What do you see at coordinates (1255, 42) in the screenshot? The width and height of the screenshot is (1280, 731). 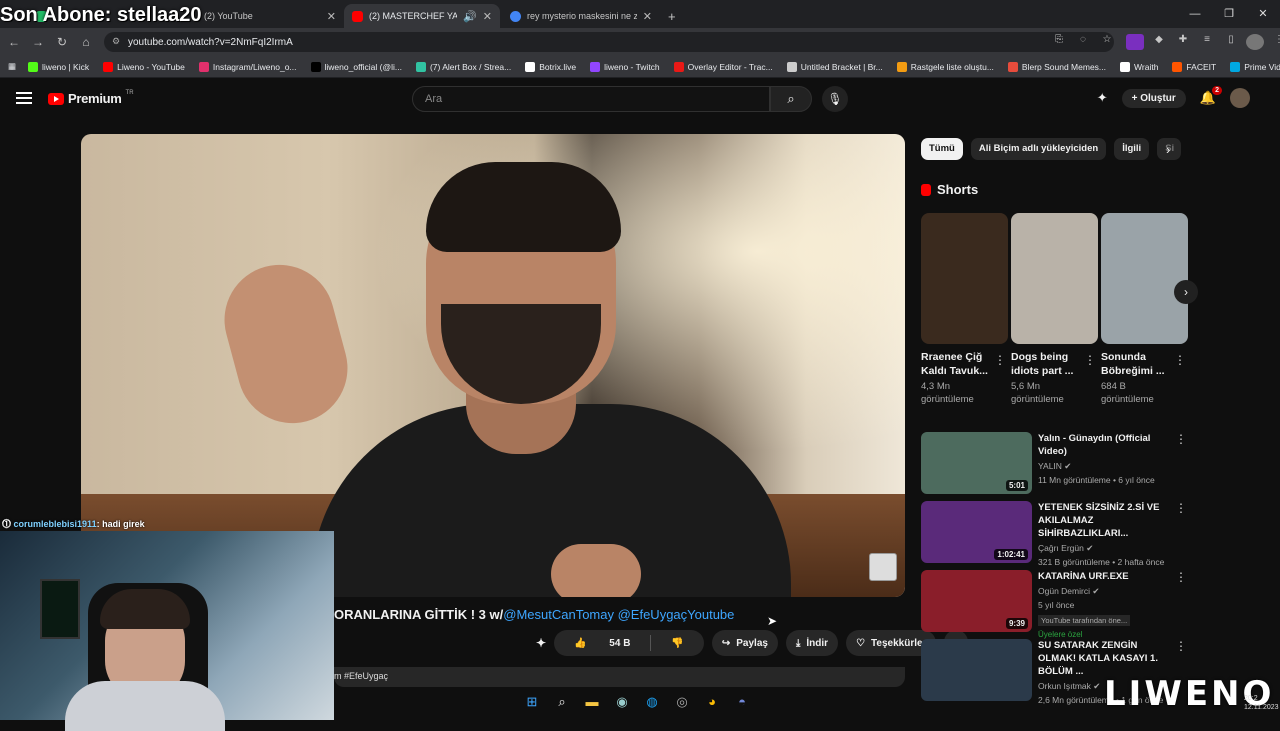 I see `profile-avatar-icon` at bounding box center [1255, 42].